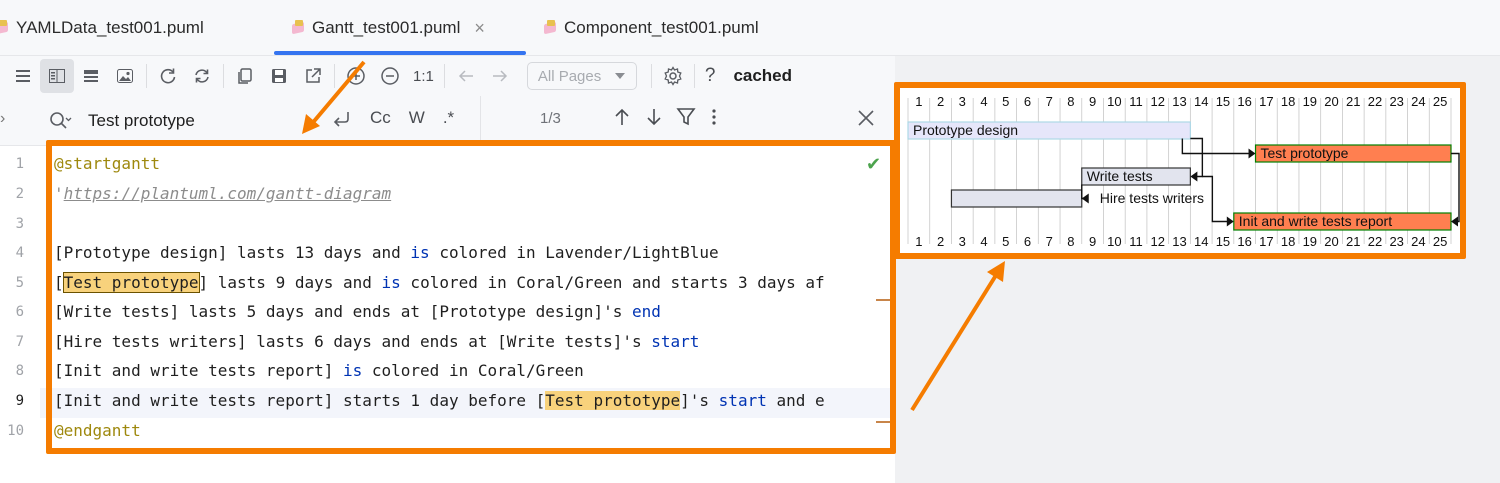 The image size is (1500, 483). Describe the element at coordinates (666, 119) in the screenshot. I see `search-nav` at that location.